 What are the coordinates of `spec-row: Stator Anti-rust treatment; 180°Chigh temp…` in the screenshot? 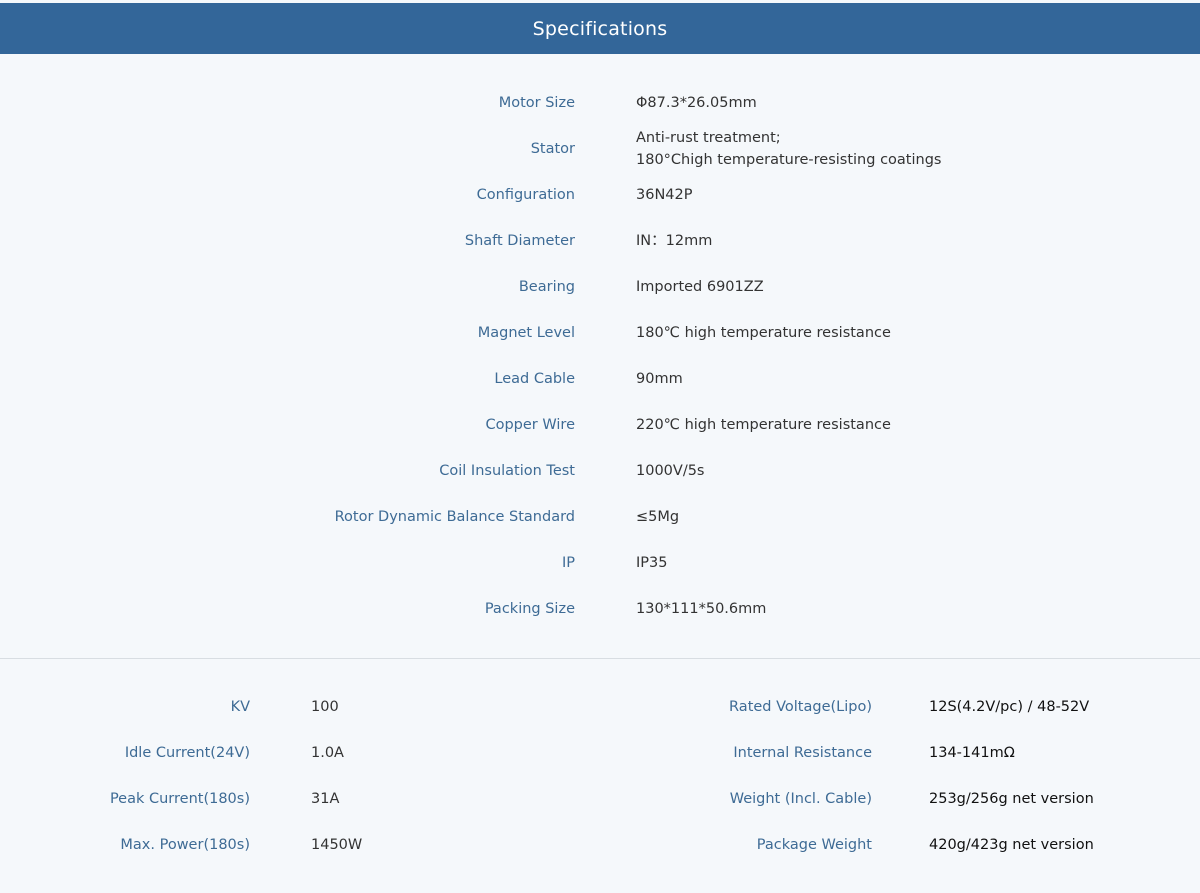 It's located at (600, 149).